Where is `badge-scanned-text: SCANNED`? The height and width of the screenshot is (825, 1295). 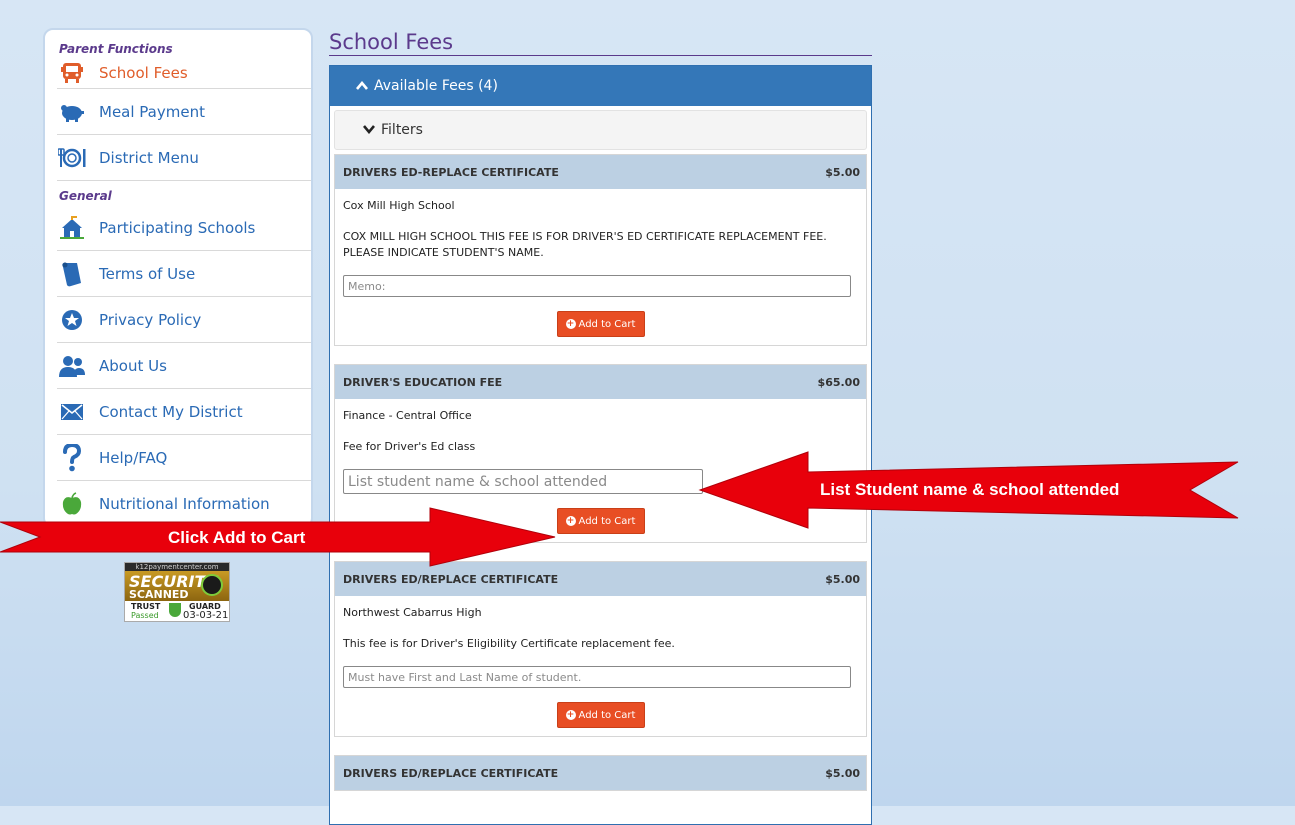 badge-scanned-text: SCANNED is located at coordinates (159, 594).